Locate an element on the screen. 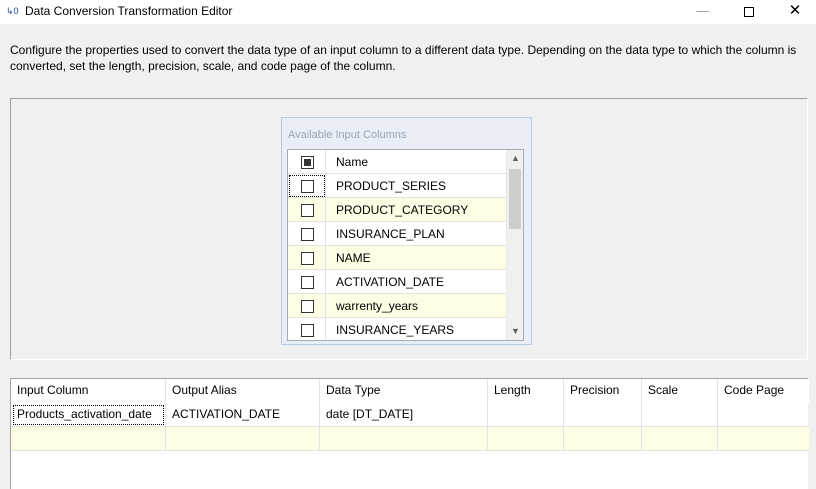 The height and width of the screenshot is (489, 816). list-item: warrenty_years is located at coordinates (397, 306).